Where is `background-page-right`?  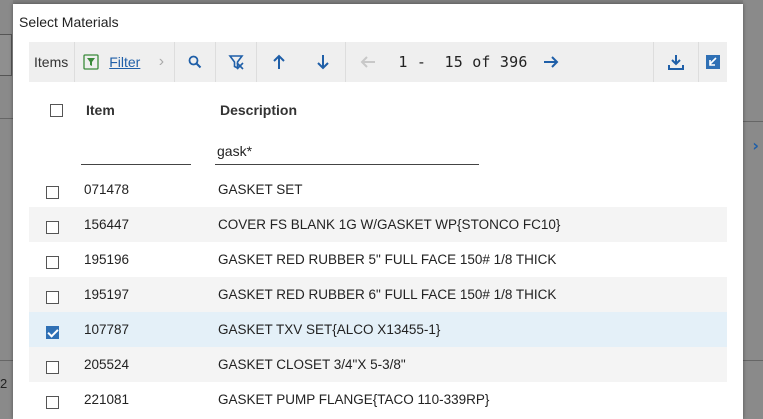 background-page-right is located at coordinates (753, 209).